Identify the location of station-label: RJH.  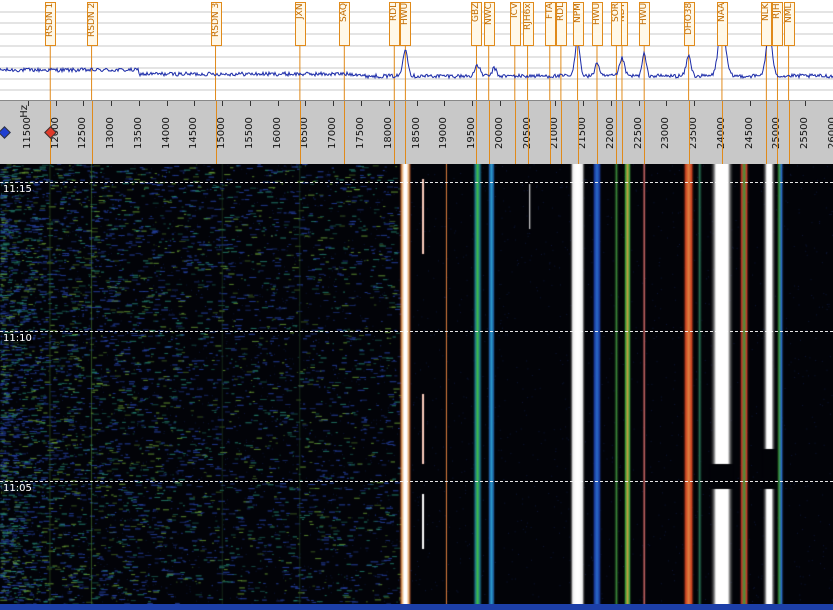
(778, 24).